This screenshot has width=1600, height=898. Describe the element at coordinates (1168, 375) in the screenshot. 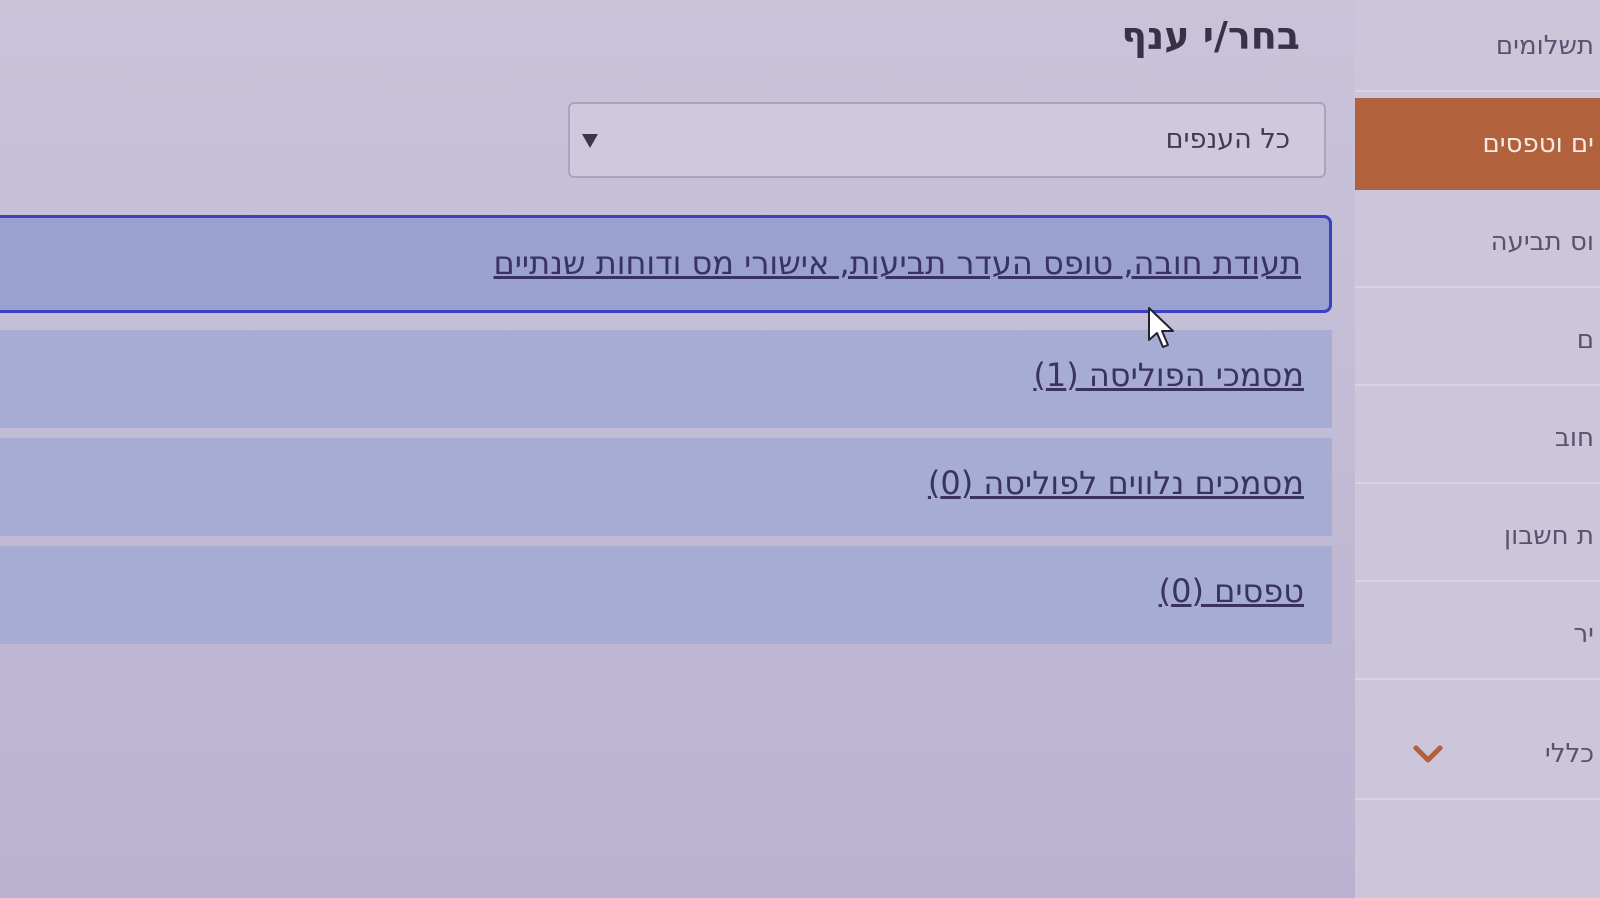

I see `doc-link-policy-docs: מסמכי הפוליסה (1)` at that location.